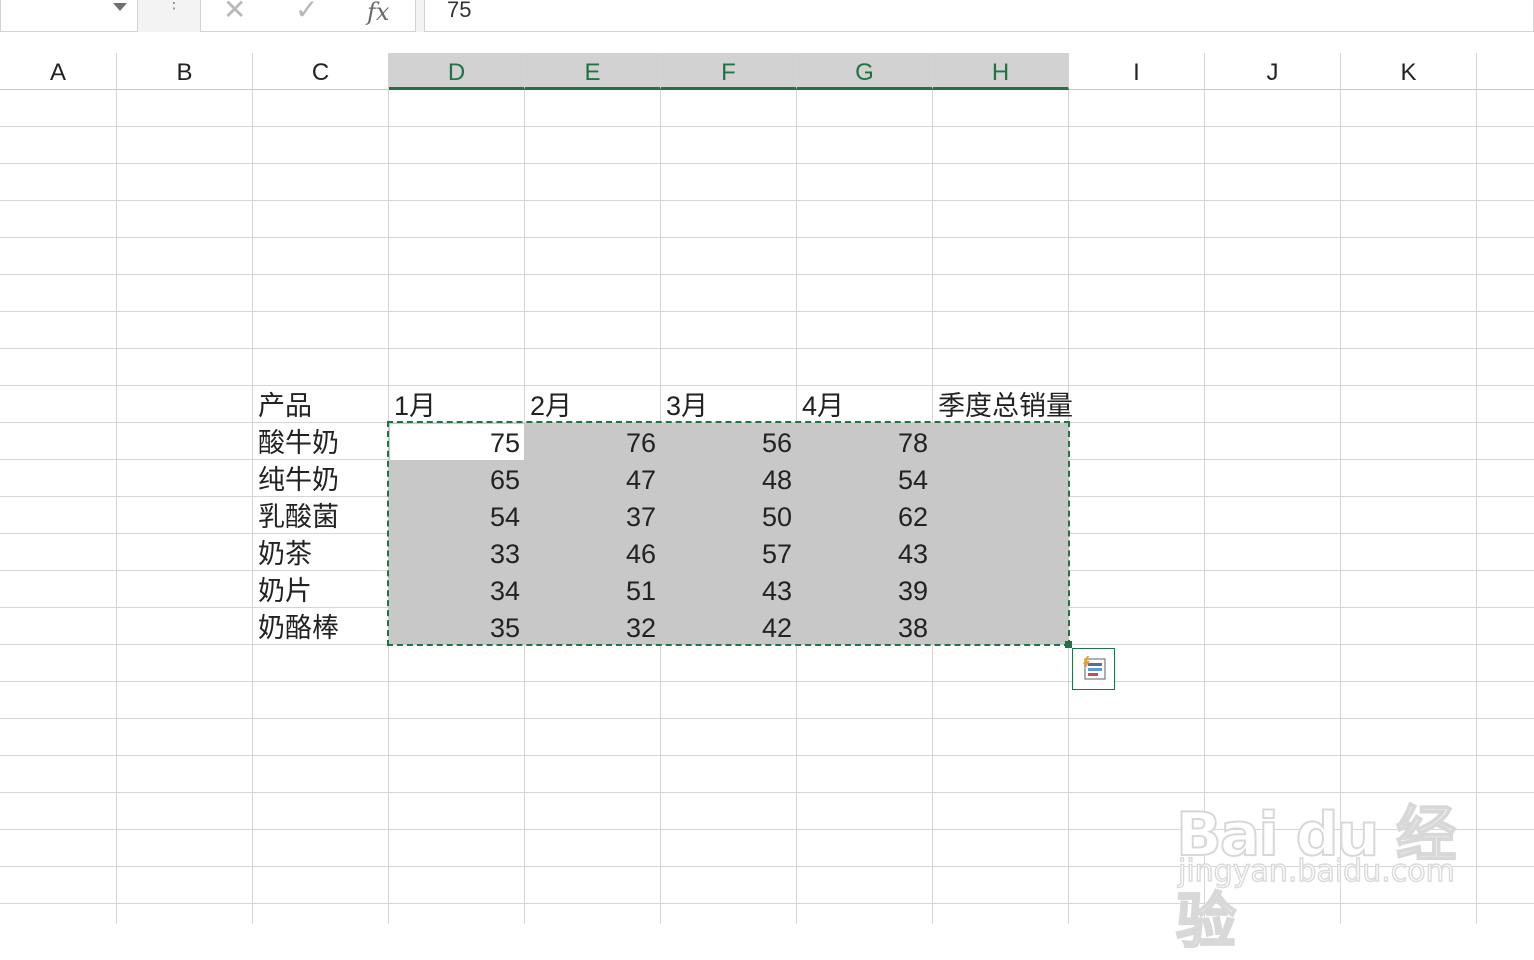 The image size is (1534, 960). I want to click on fx-icon: fx, so click(378, 14).